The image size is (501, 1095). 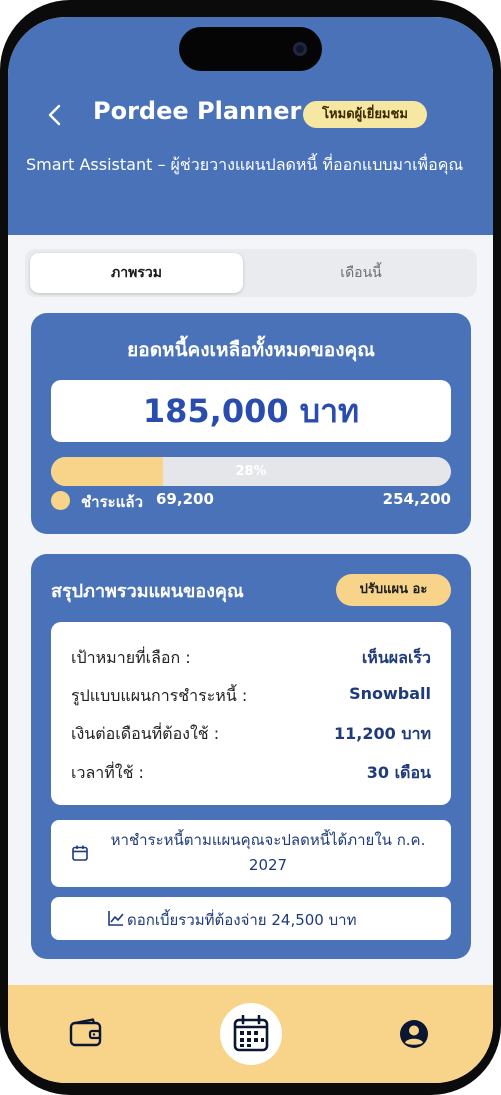 I want to click on calendar-icon, so click(x=251, y=1033).